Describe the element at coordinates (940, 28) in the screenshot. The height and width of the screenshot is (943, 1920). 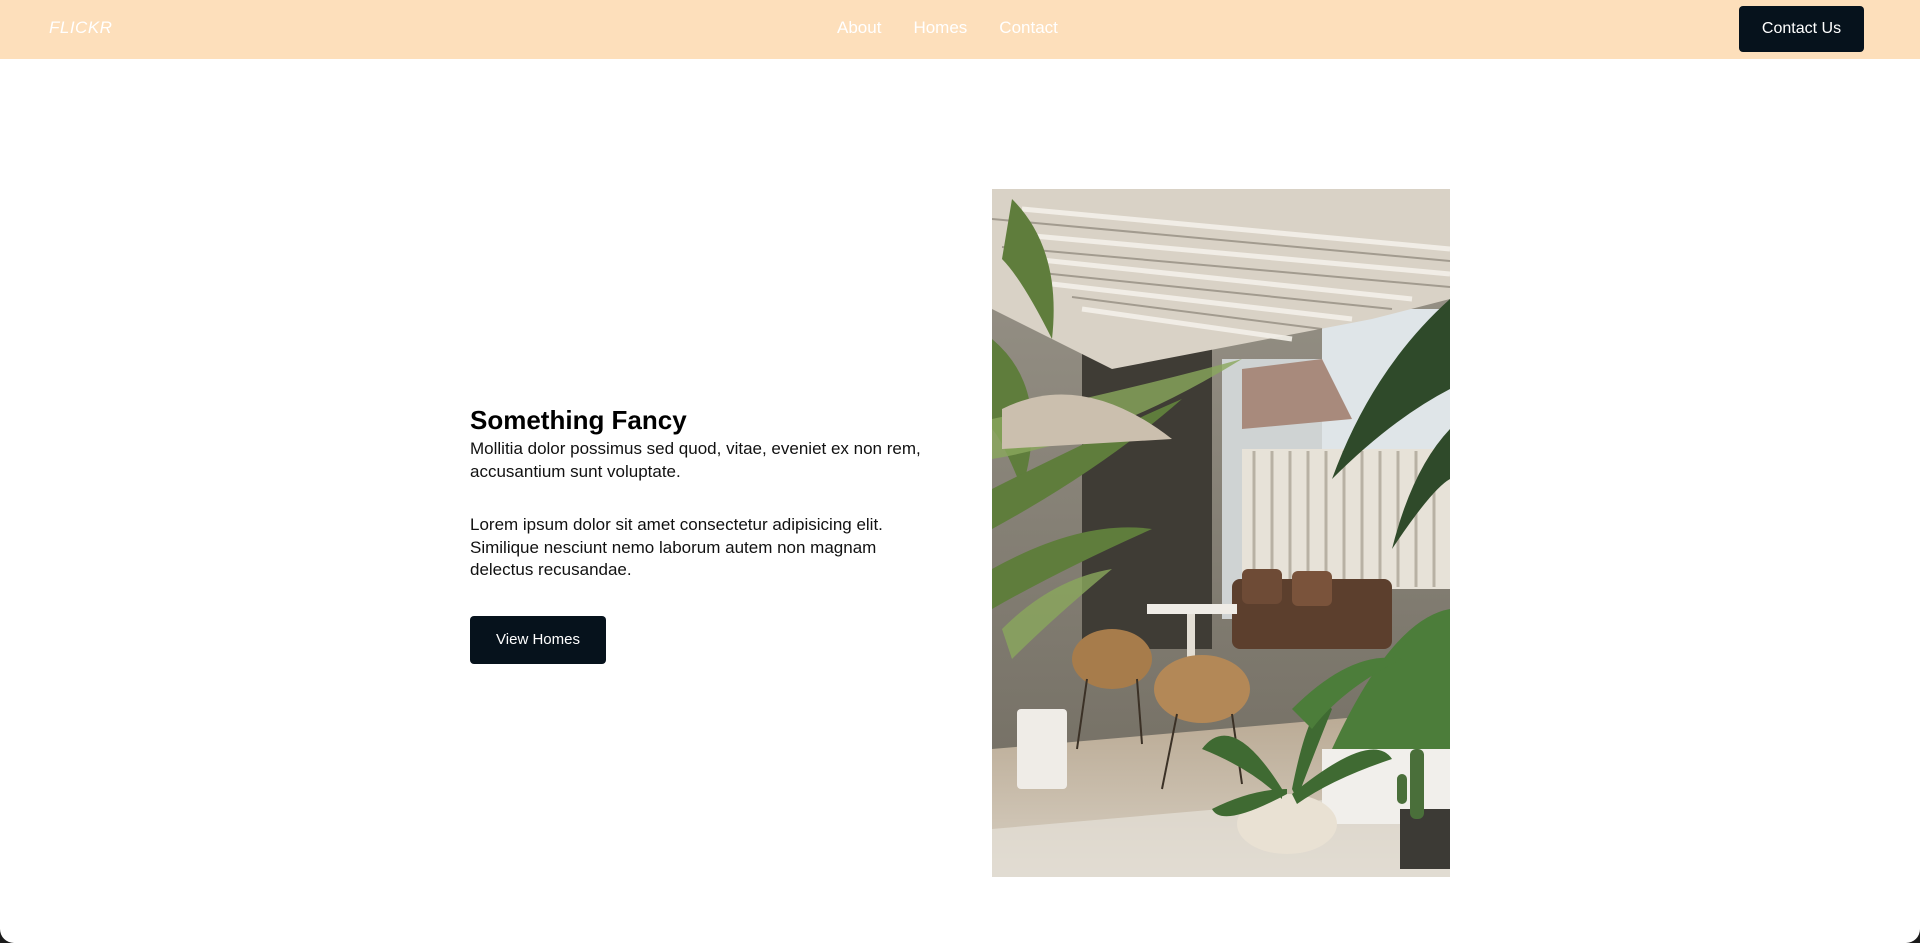
I see `nav-link-homes: Homes` at that location.